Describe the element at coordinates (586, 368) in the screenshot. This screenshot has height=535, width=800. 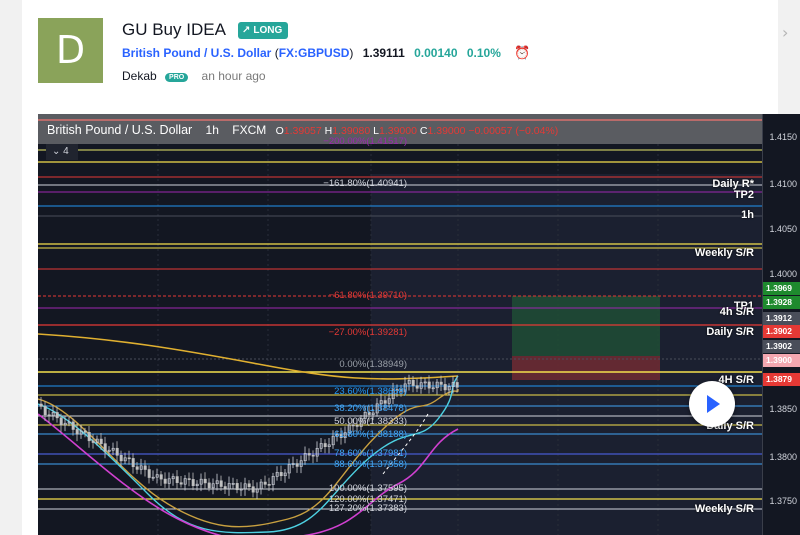
I see `position-loss-zone` at that location.